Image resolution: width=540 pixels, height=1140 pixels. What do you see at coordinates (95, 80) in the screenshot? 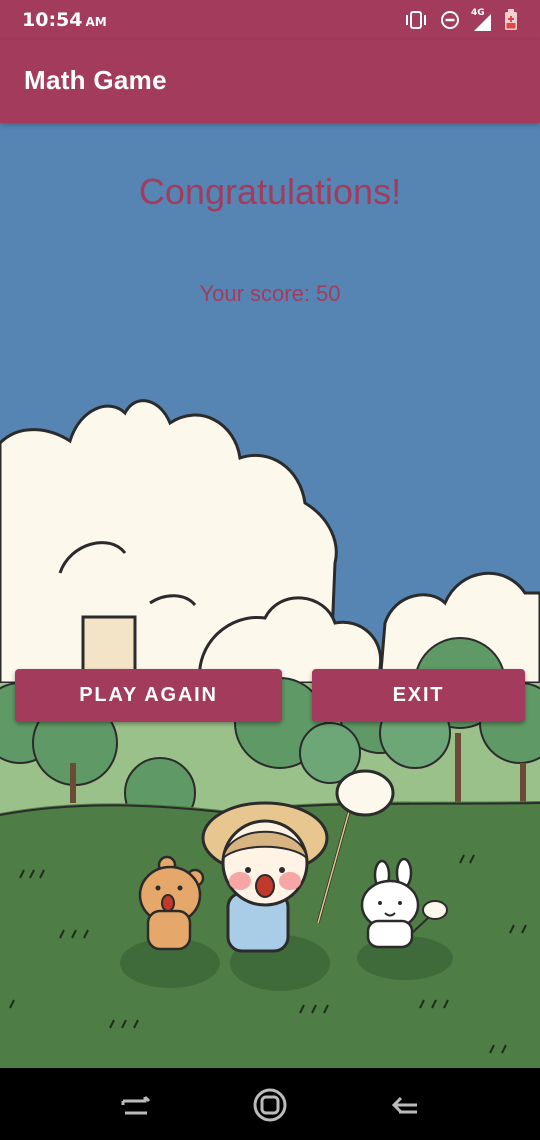
I see `app-title: Math Game` at bounding box center [95, 80].